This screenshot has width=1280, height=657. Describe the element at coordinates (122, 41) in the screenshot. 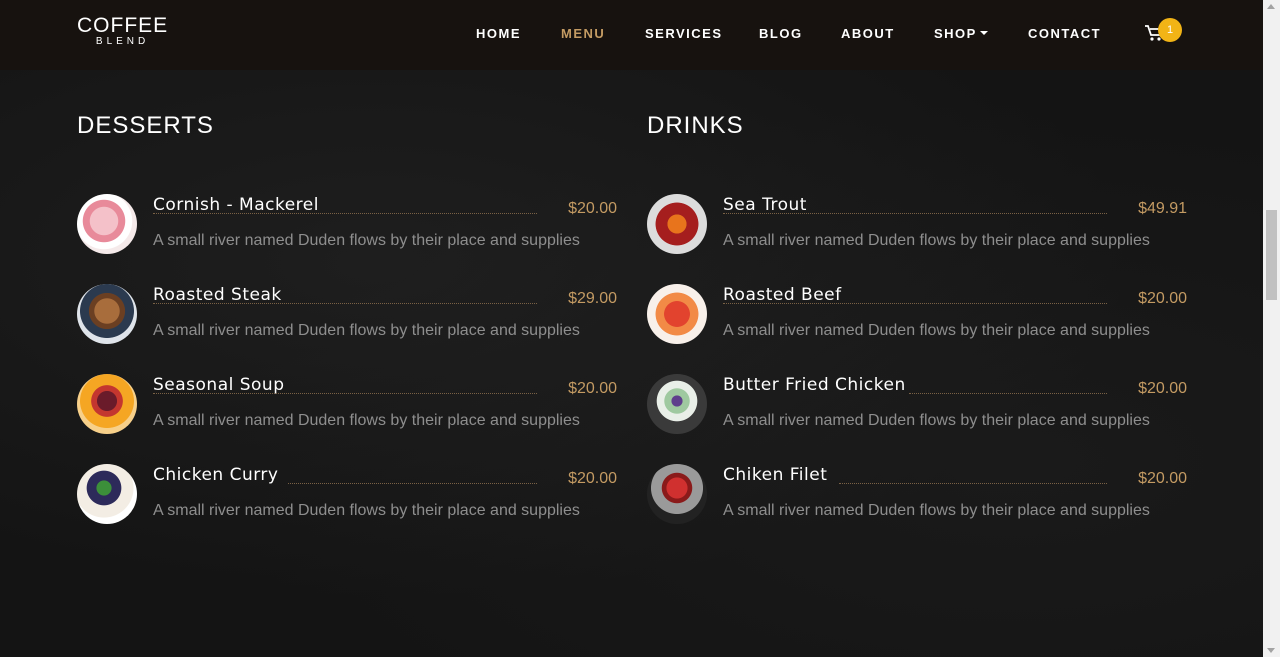

I see `brand-line2: BLEND` at that location.